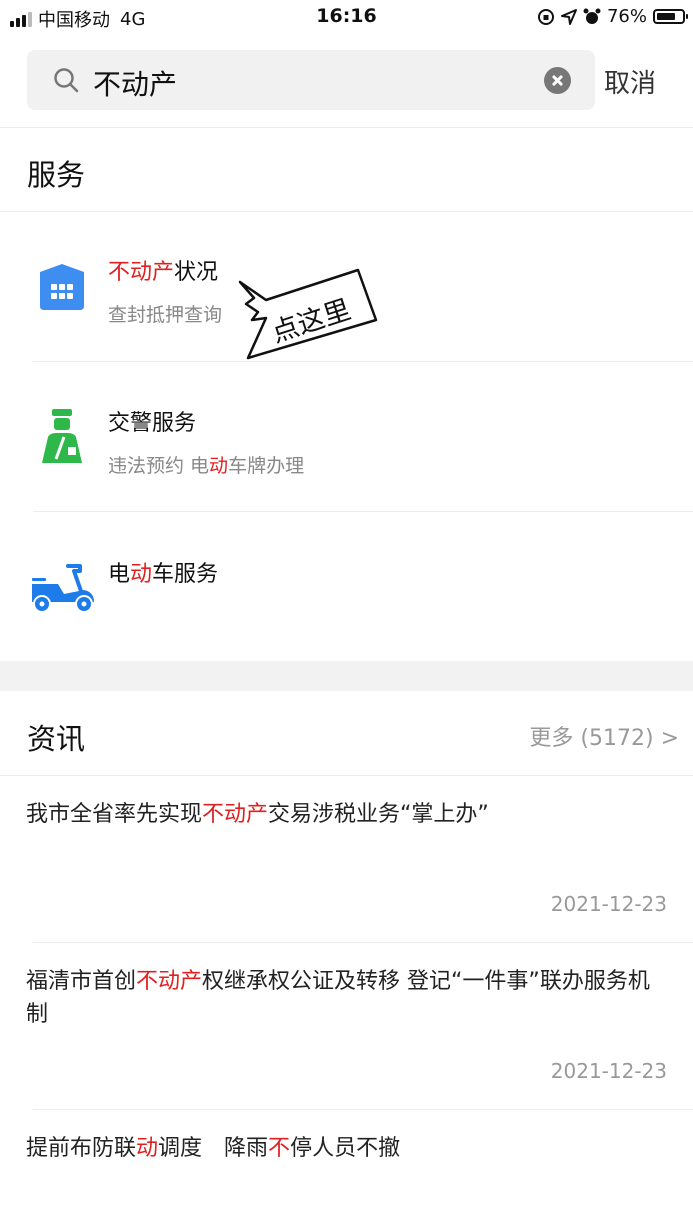 Image resolution: width=693 pixels, height=1232 pixels. What do you see at coordinates (219, 466) in the screenshot?
I see `subtitle-highlight: 动` at bounding box center [219, 466].